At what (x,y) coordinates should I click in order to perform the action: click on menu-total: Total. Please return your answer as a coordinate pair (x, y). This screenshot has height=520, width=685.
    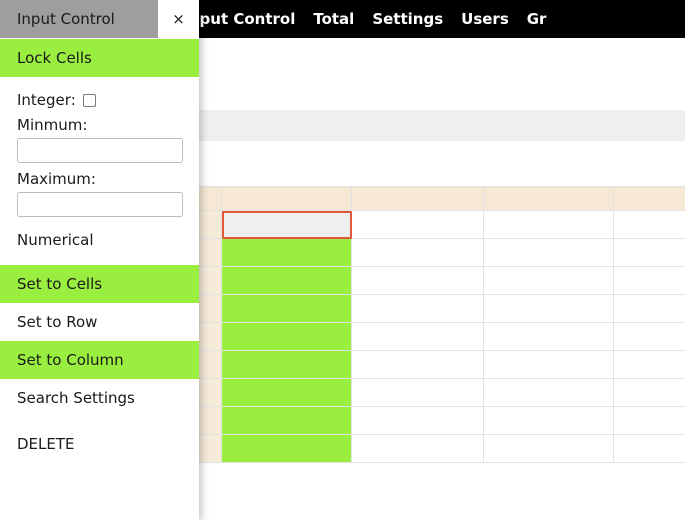
    Looking at the image, I should click on (333, 19).